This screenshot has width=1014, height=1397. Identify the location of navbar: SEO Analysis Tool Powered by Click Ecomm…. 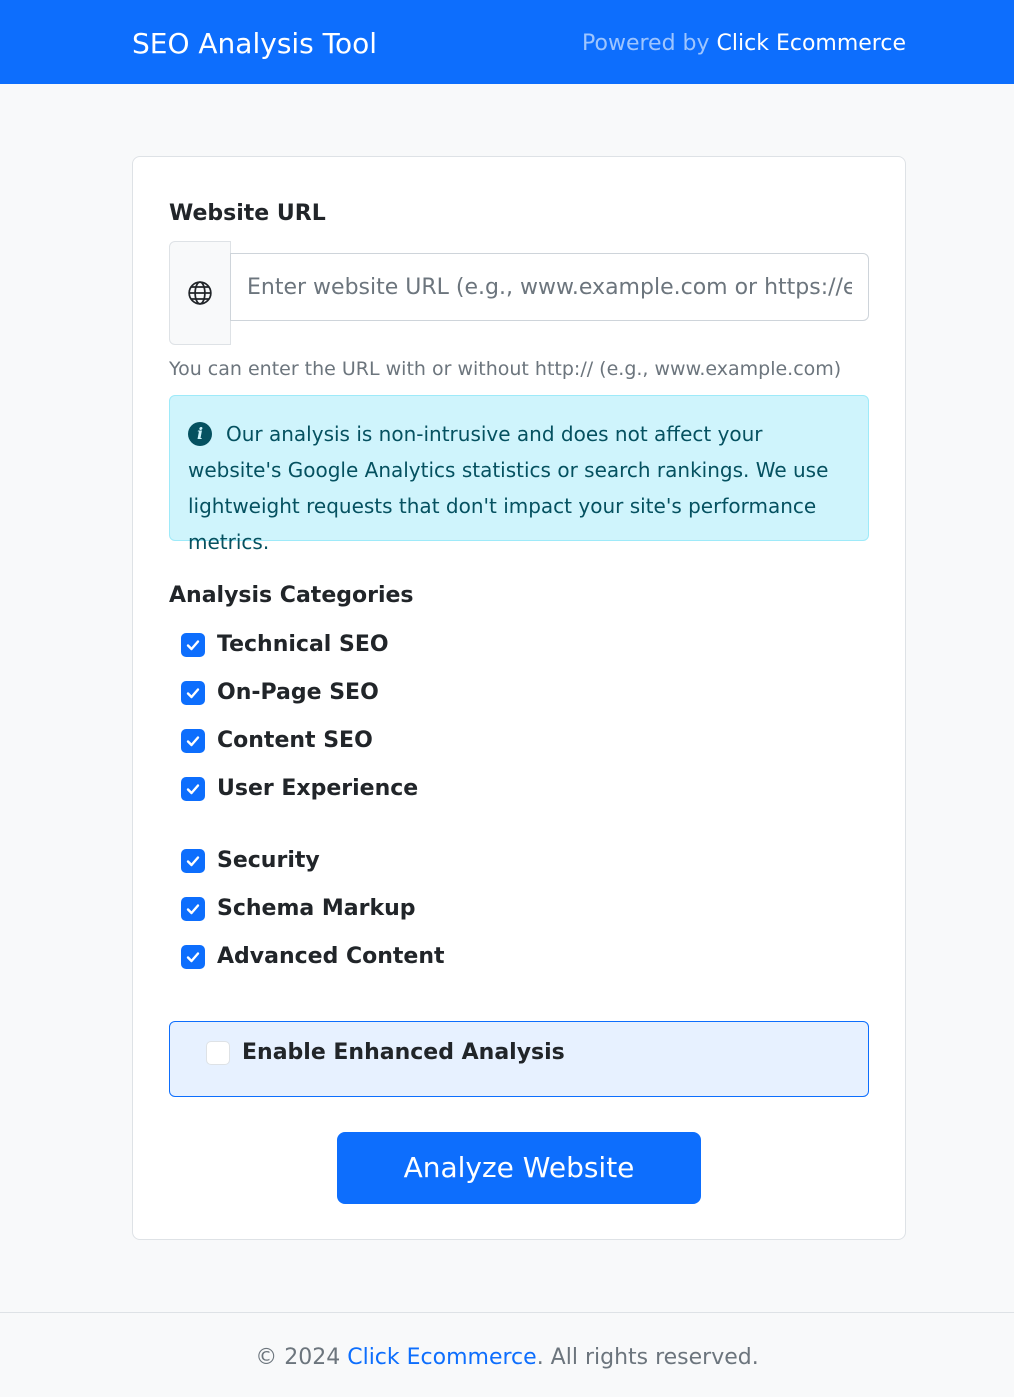
(507, 42).